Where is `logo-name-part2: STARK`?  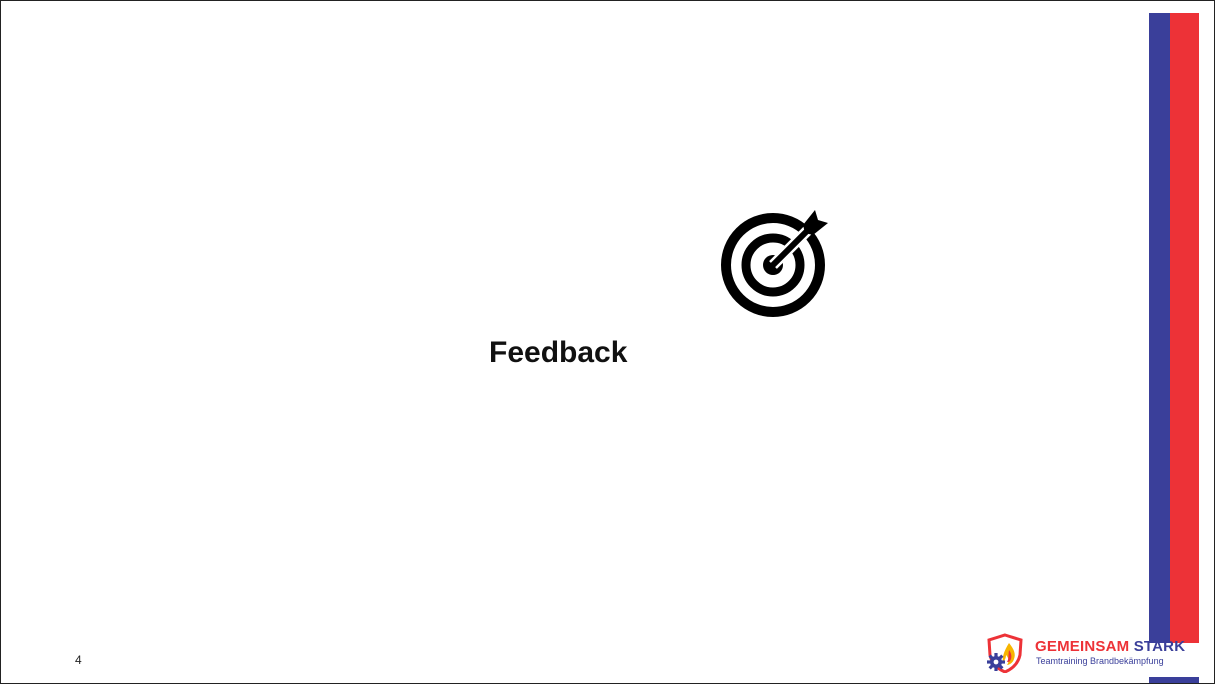
logo-name-part2: STARK is located at coordinates (1159, 646).